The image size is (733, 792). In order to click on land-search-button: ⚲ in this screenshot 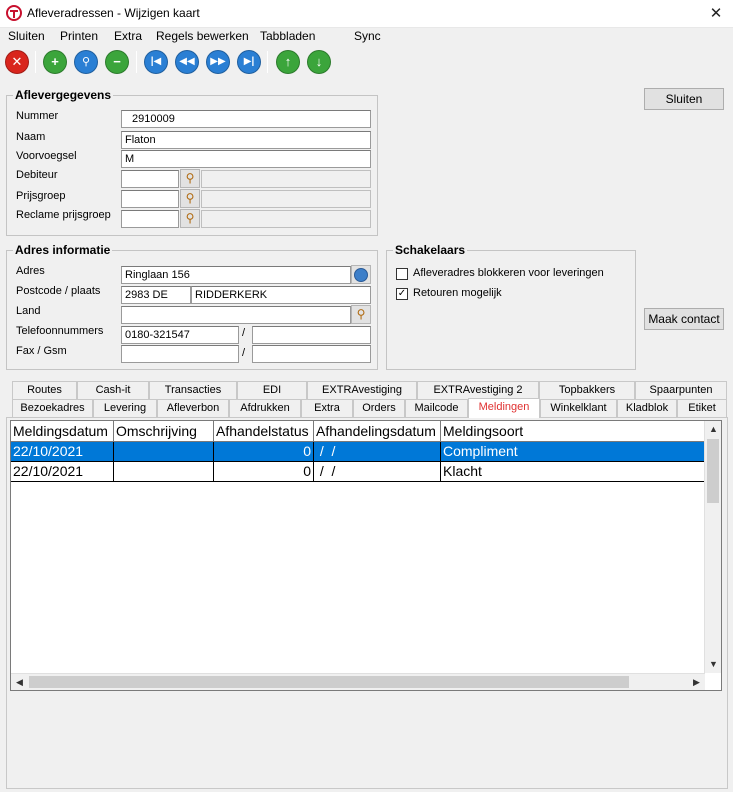, I will do `click(361, 314)`.